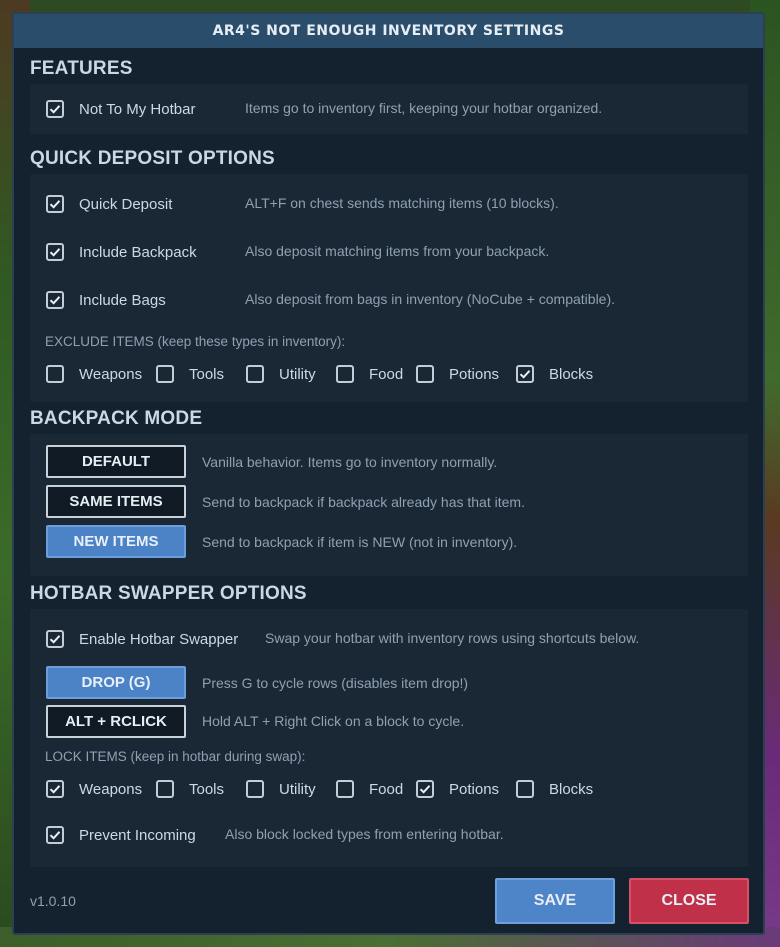 This screenshot has width=780, height=947. I want to click on prevent-incoming-label: Prevent Incoming, so click(137, 835).